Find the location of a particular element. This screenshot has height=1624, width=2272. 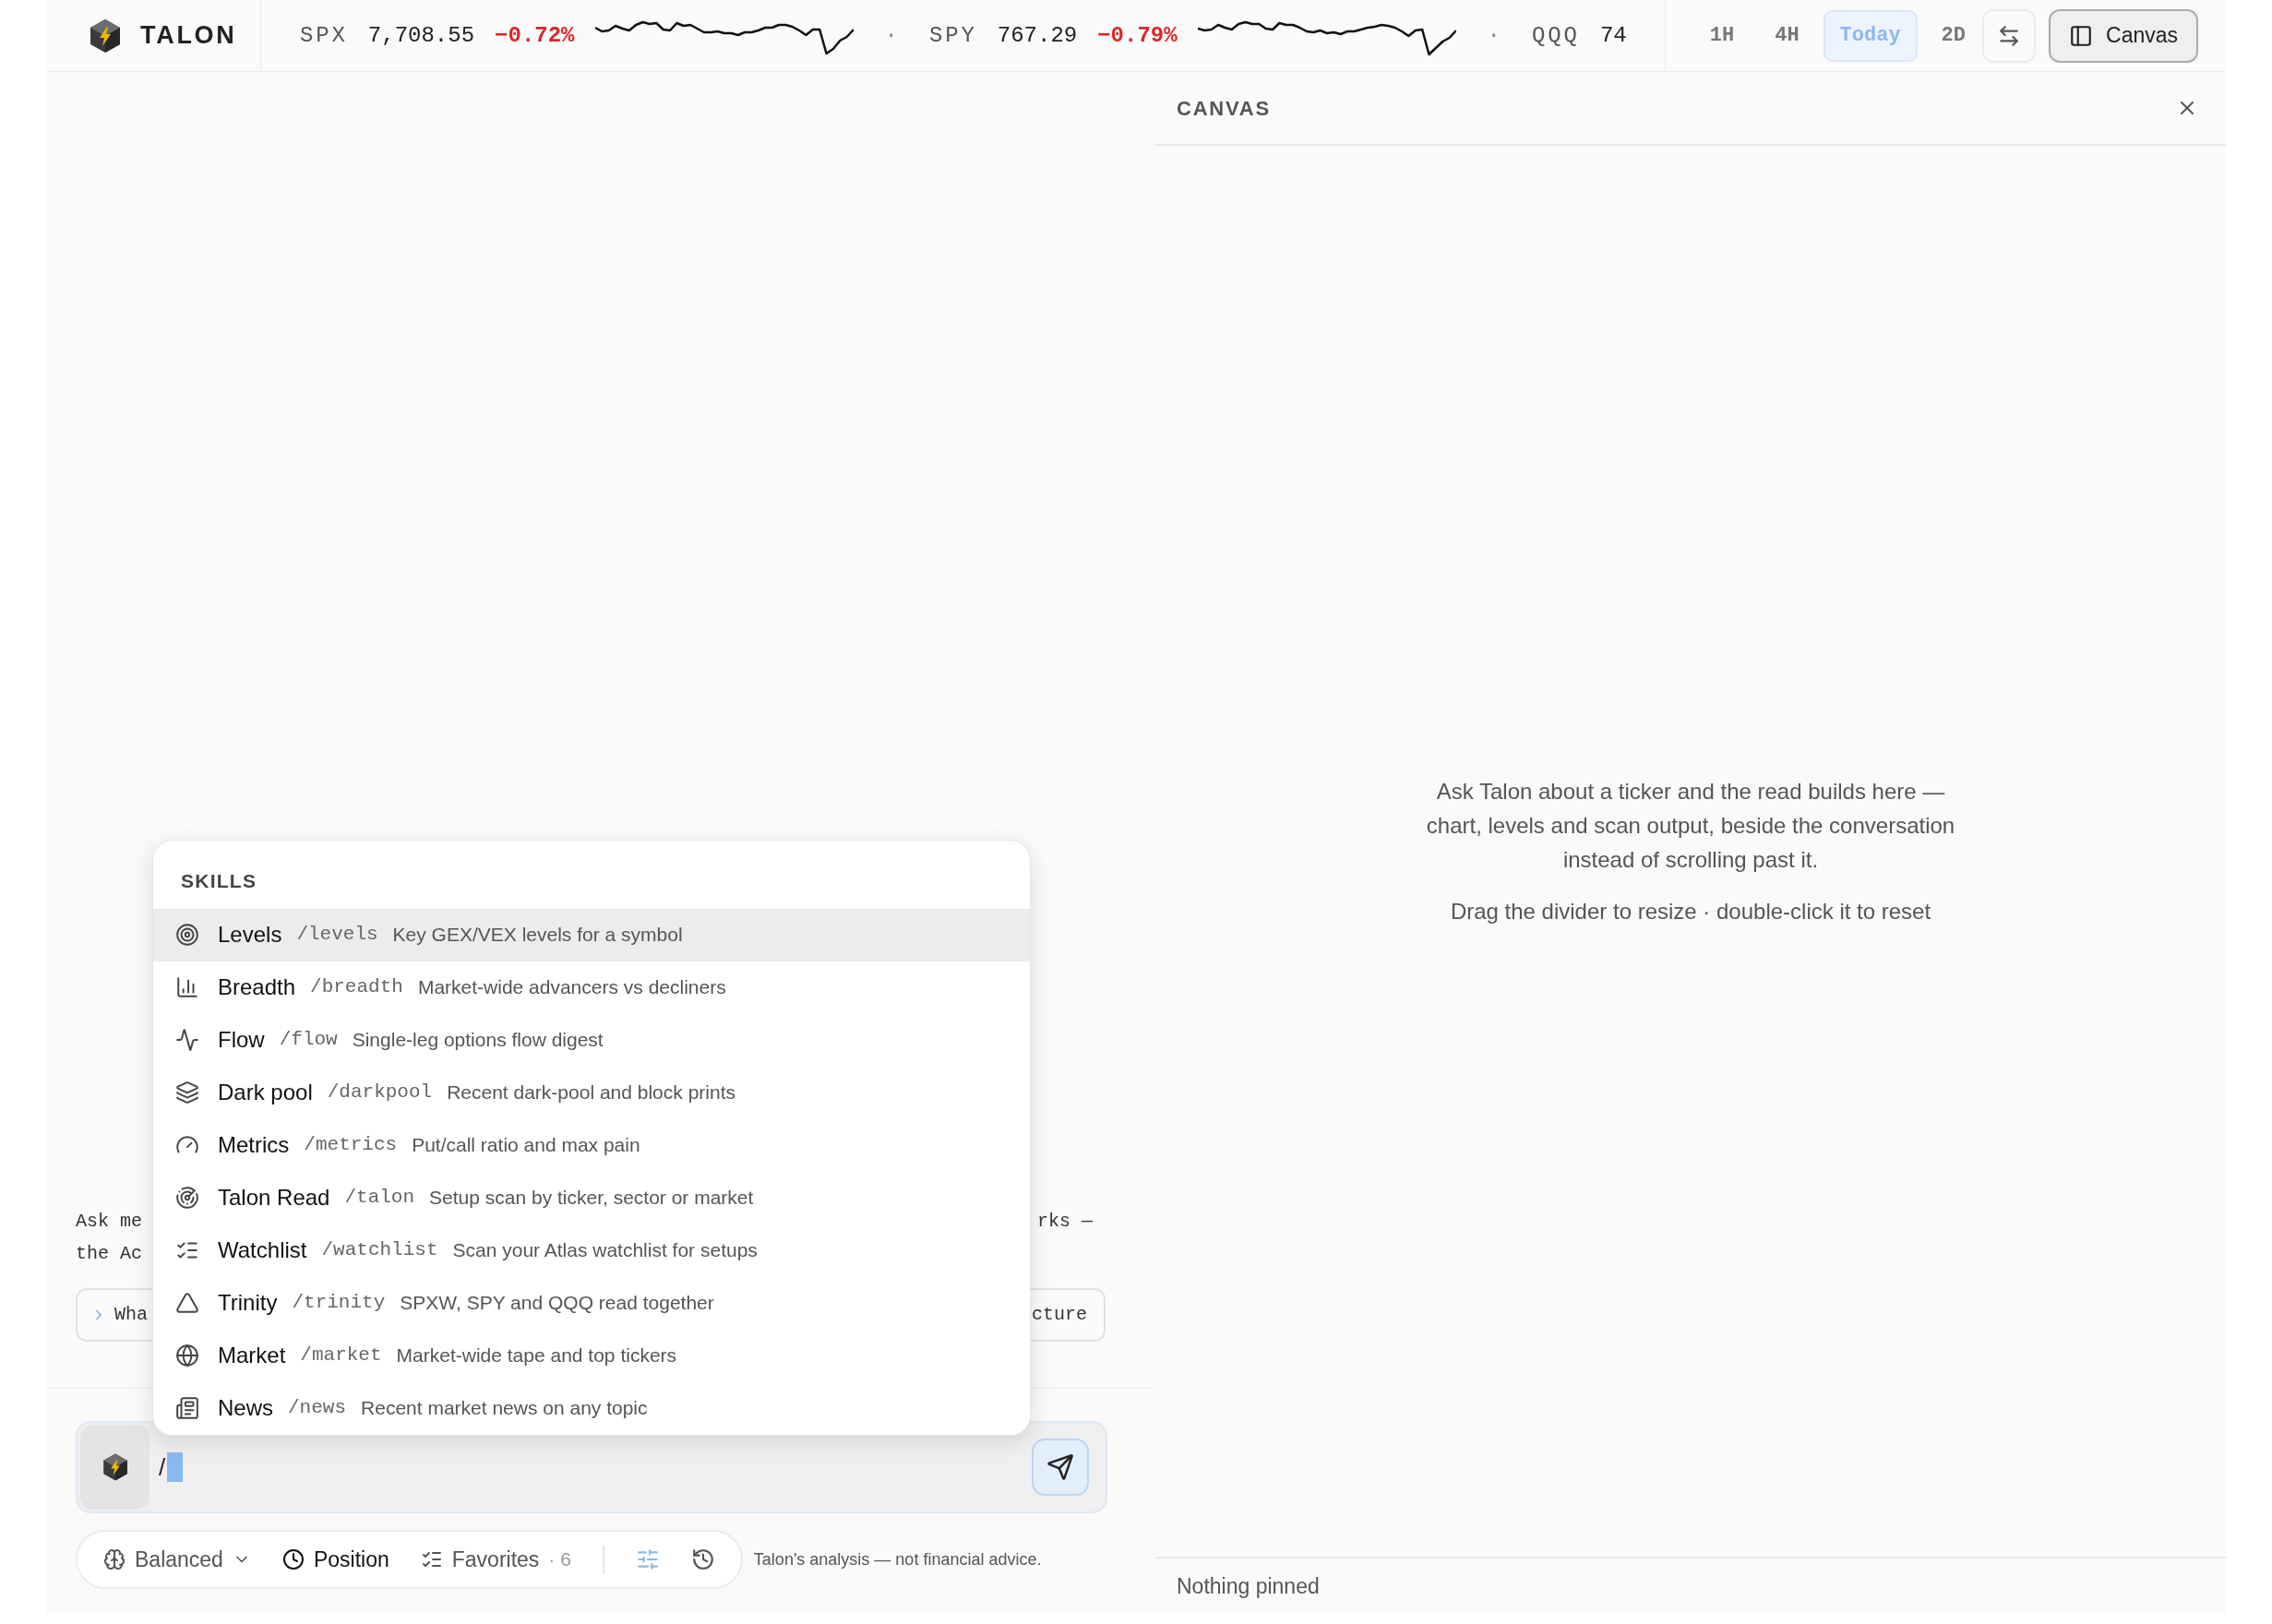

radar-icon is located at coordinates (187, 1198).